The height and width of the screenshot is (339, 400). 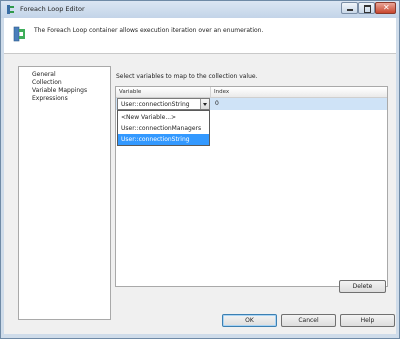 What do you see at coordinates (52, 9) in the screenshot?
I see `window-title: Foreach Loop Editor` at bounding box center [52, 9].